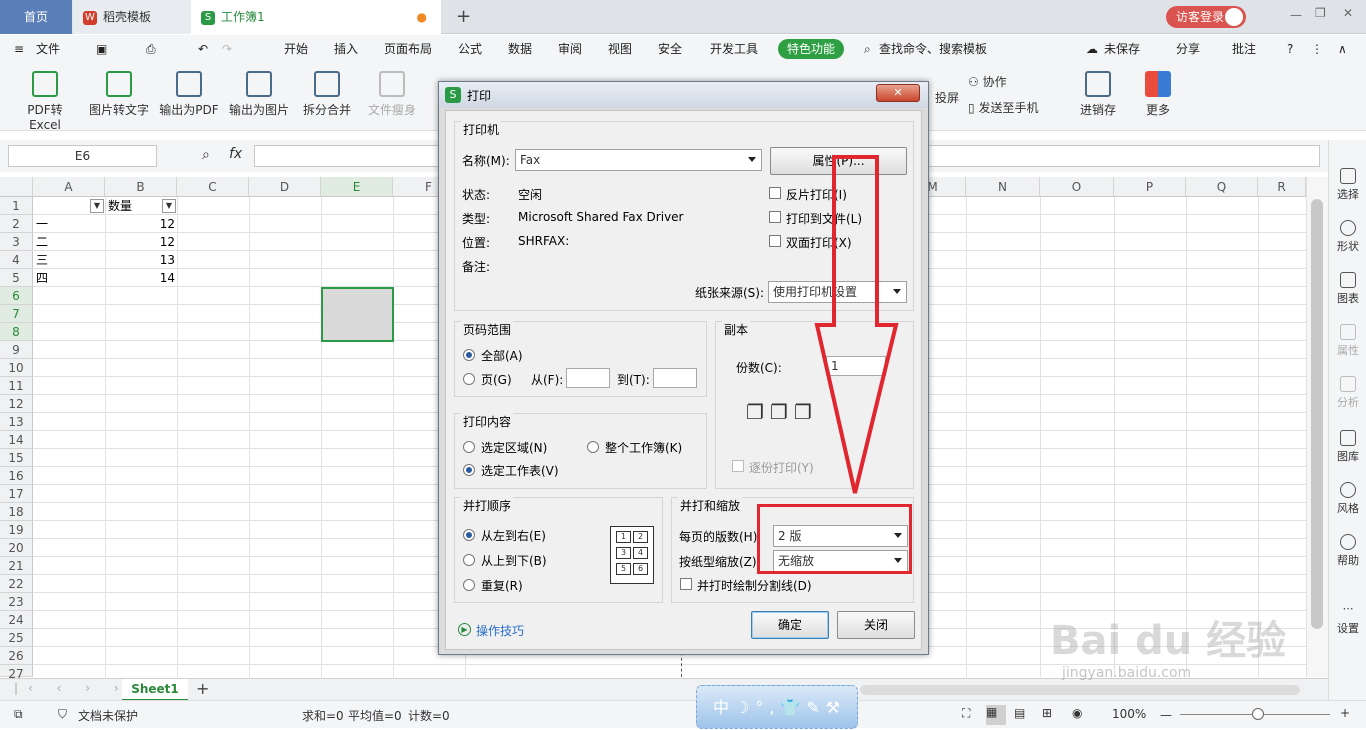 The height and width of the screenshot is (730, 1366). I want to click on share-button: 分享, so click(1188, 49).